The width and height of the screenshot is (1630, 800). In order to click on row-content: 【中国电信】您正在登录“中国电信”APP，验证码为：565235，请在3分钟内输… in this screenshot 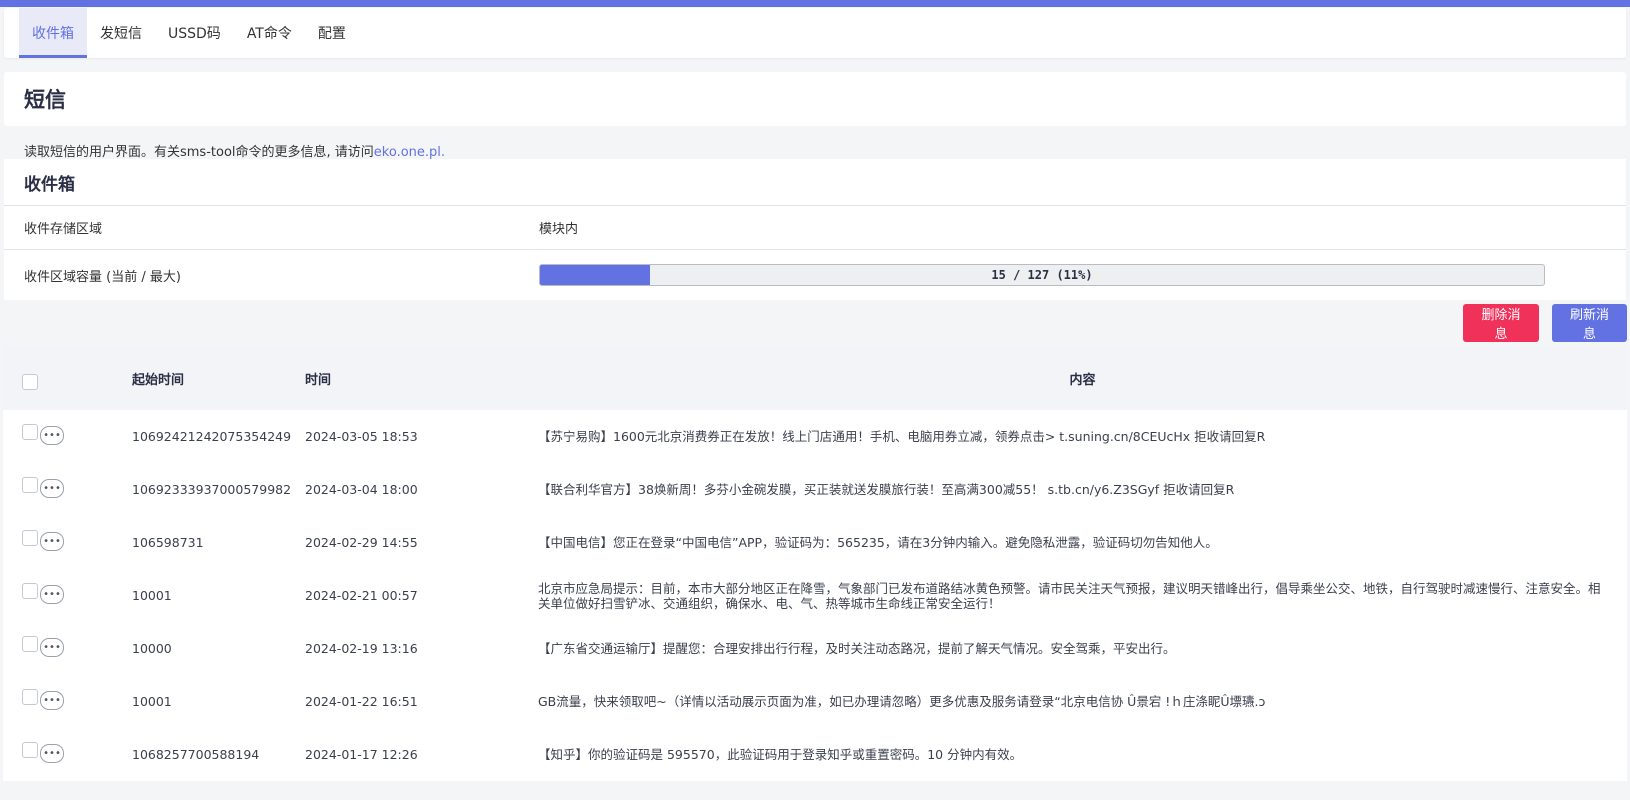, I will do `click(878, 542)`.